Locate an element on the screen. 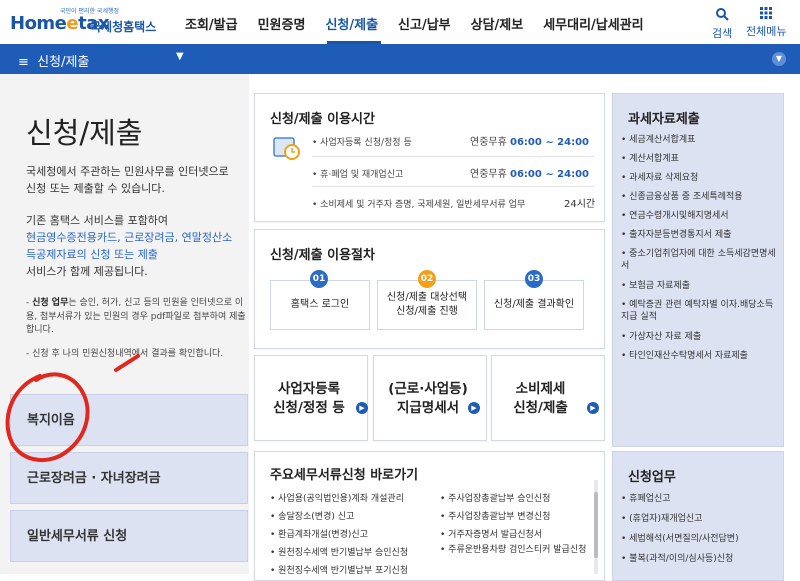 Image resolution: width=800 pixels, height=581 pixels. scrollbar-thumb is located at coordinates (596, 525).